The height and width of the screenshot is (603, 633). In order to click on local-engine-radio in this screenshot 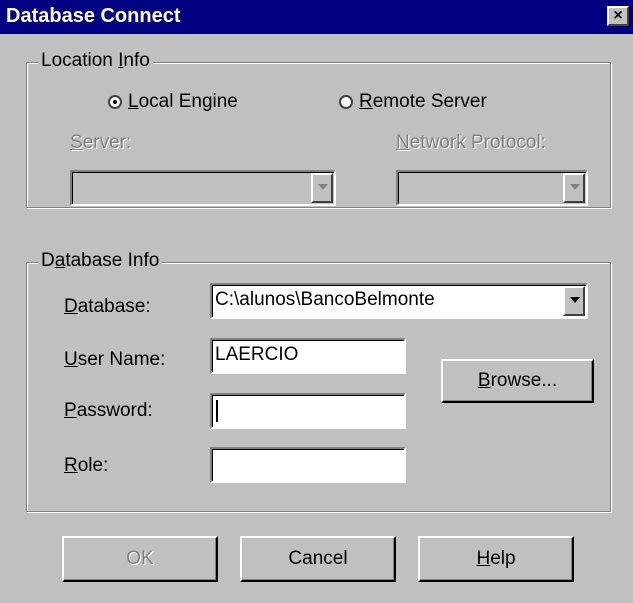, I will do `click(115, 102)`.